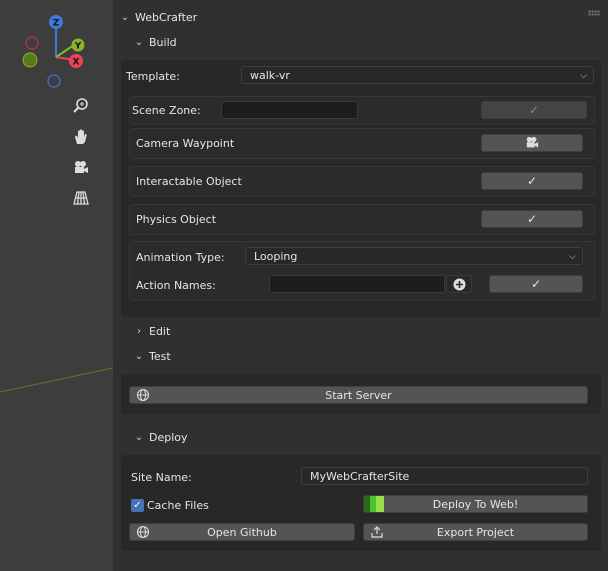  I want to click on deploy-to-web-button: Deploy To Web!, so click(475, 504).